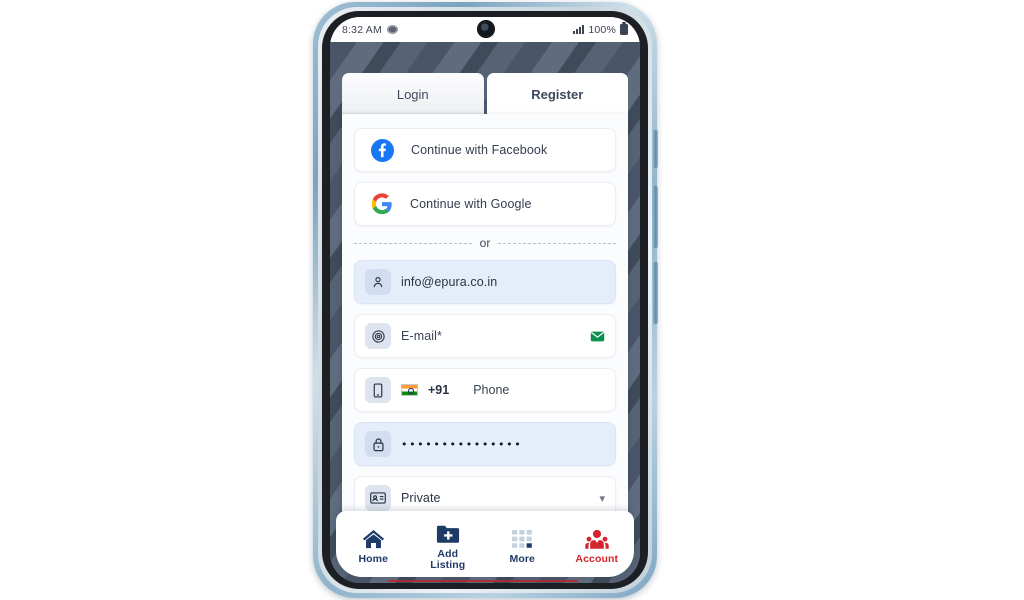 This screenshot has height=600, width=1024. I want to click on lock-icon, so click(378, 444).